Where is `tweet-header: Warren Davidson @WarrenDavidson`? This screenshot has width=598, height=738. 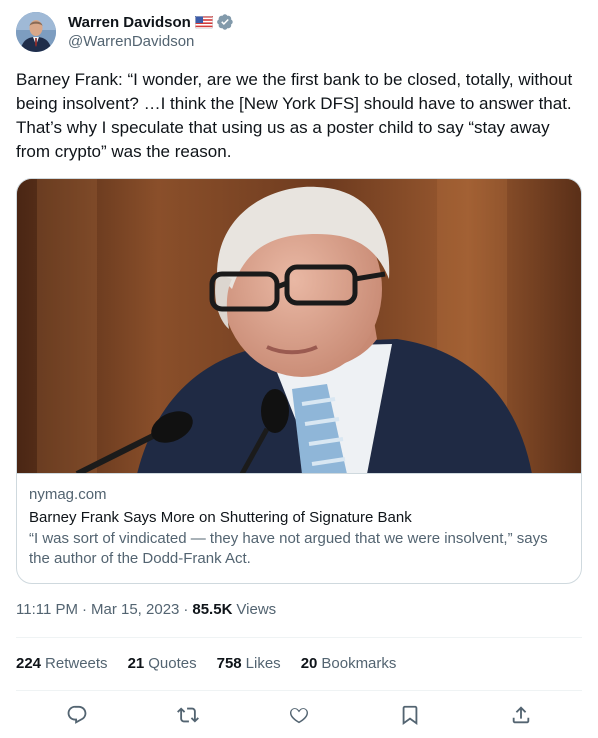 tweet-header: Warren Davidson @WarrenDavidson is located at coordinates (125, 32).